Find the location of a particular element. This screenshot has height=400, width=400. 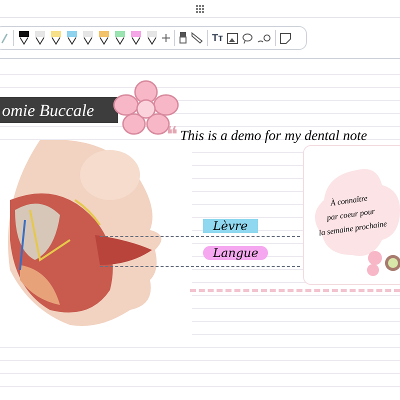

image-icon is located at coordinates (232, 38).